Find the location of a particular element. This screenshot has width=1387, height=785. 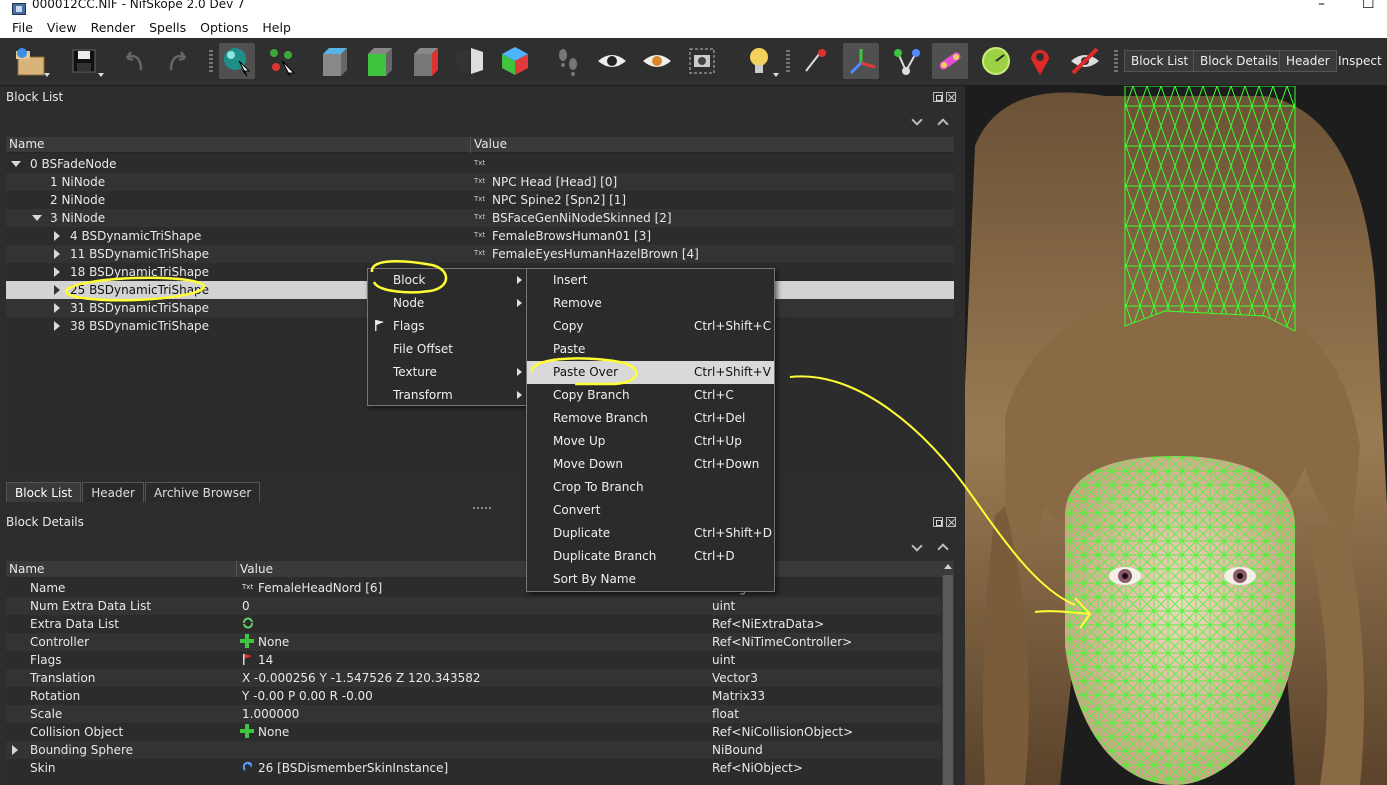

menu-item-texture: Texture is located at coordinates (447, 372).